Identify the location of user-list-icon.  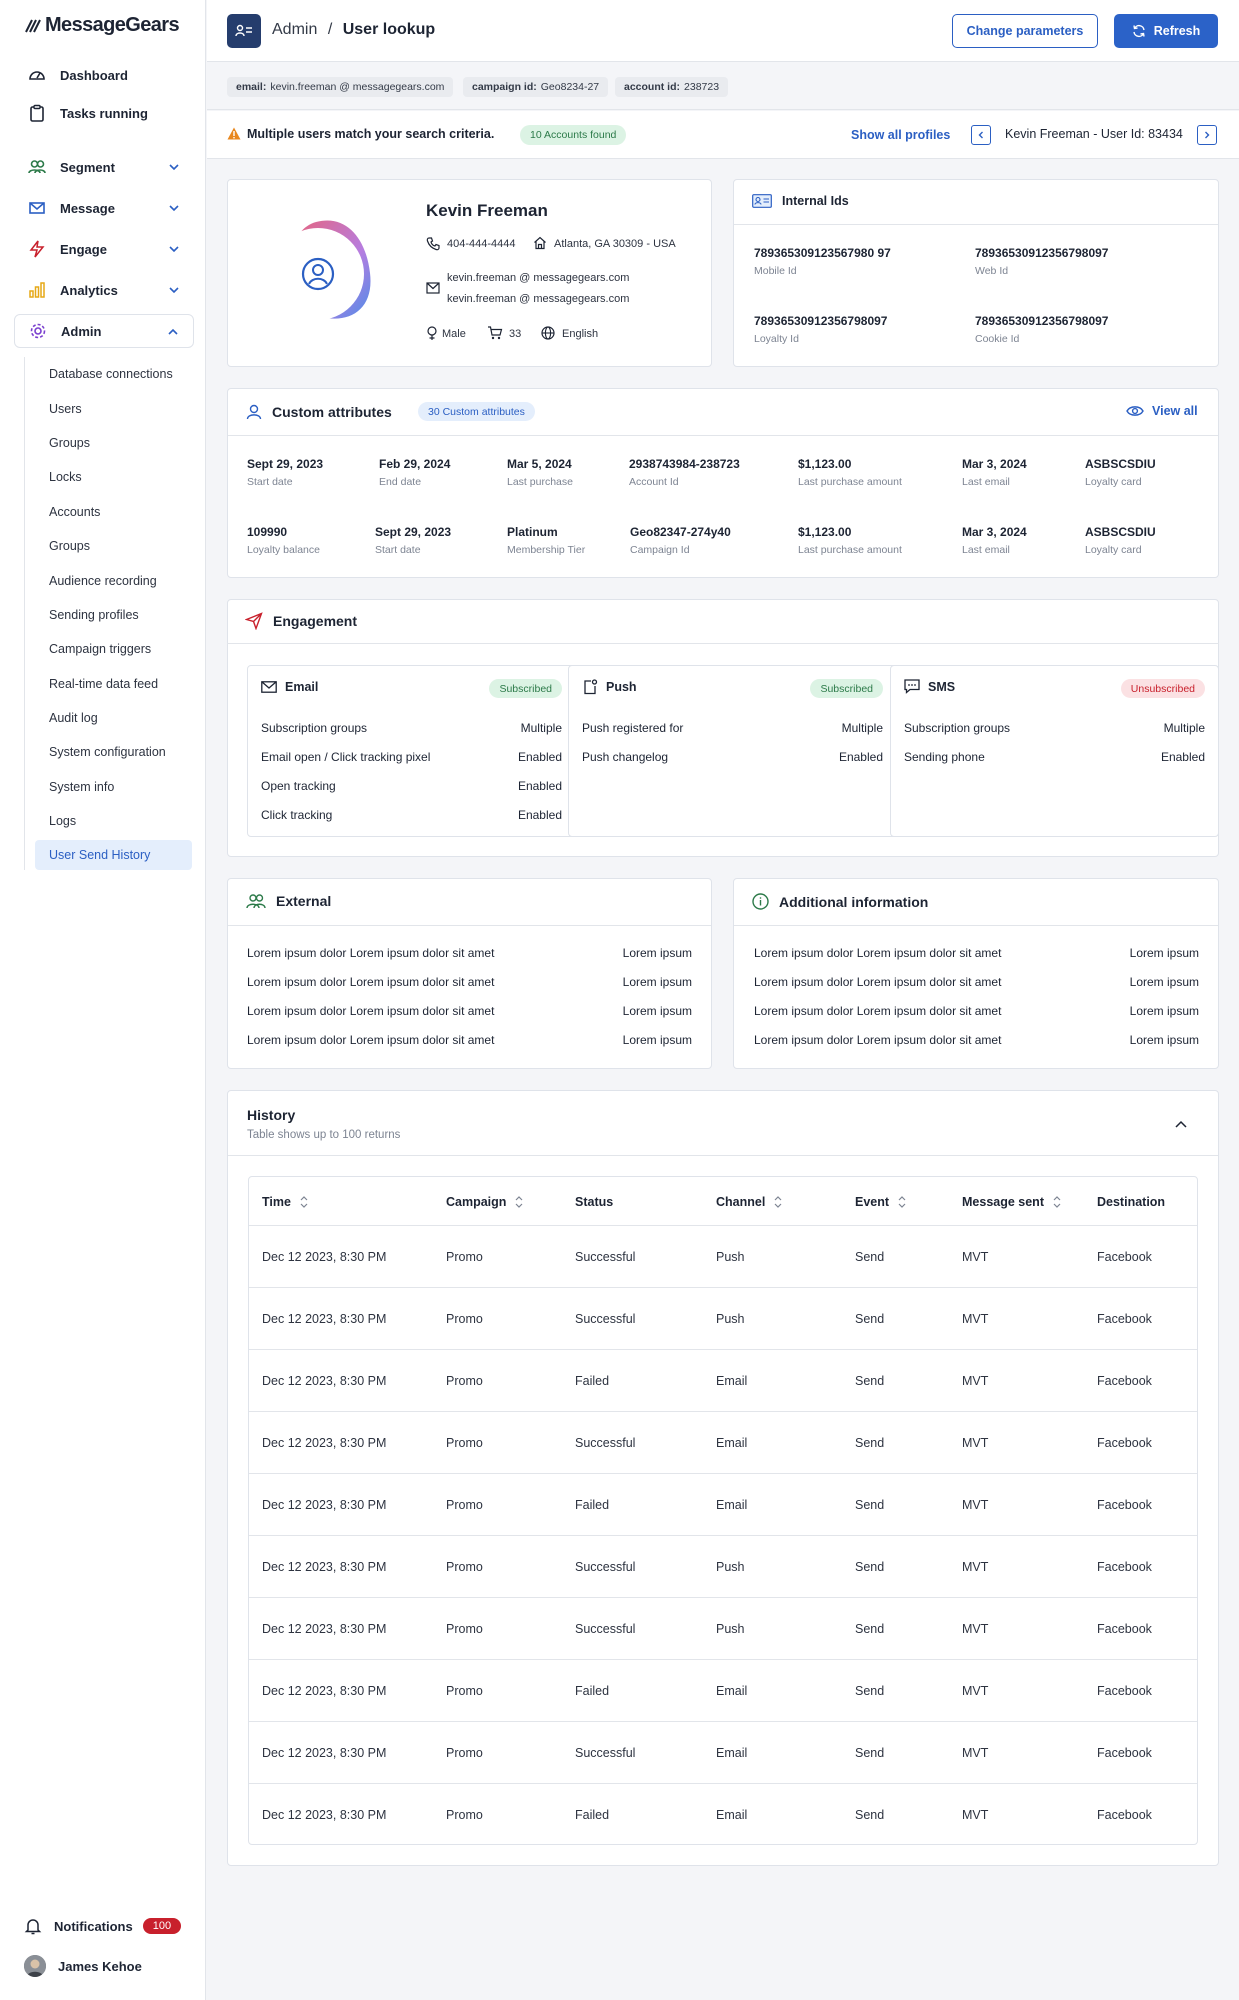
(243, 30).